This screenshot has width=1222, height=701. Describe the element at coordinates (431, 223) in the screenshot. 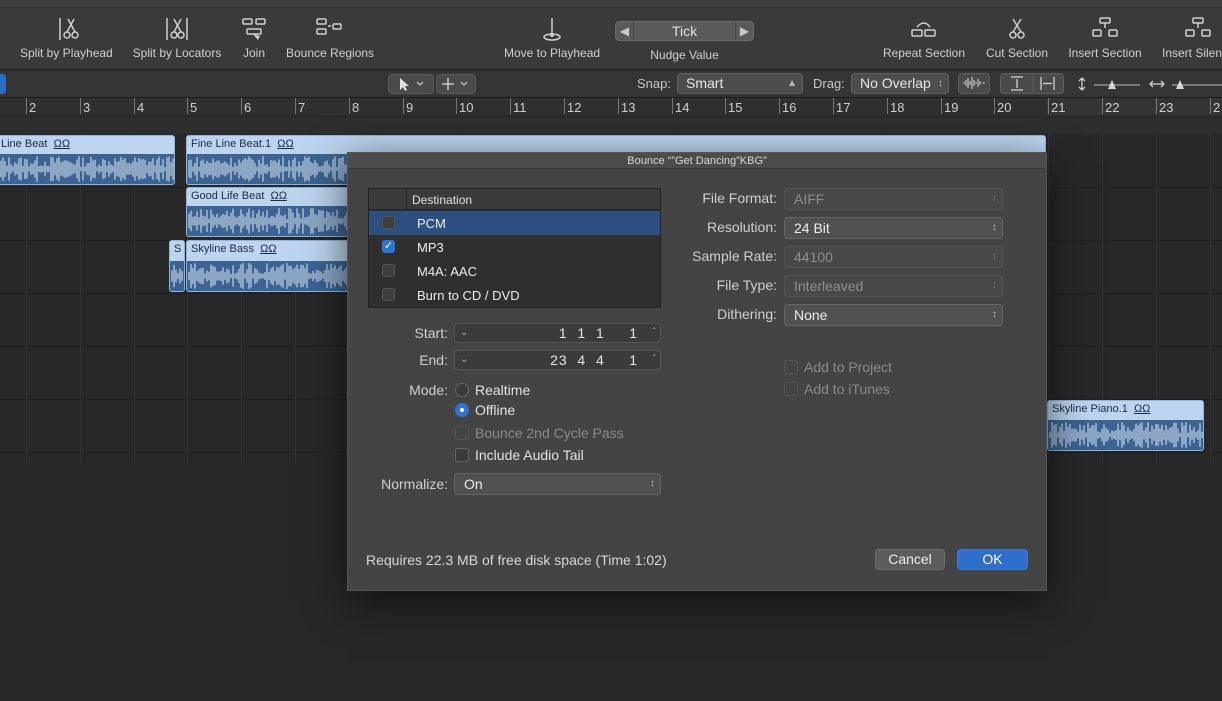

I see `destination-label: PCM` at that location.